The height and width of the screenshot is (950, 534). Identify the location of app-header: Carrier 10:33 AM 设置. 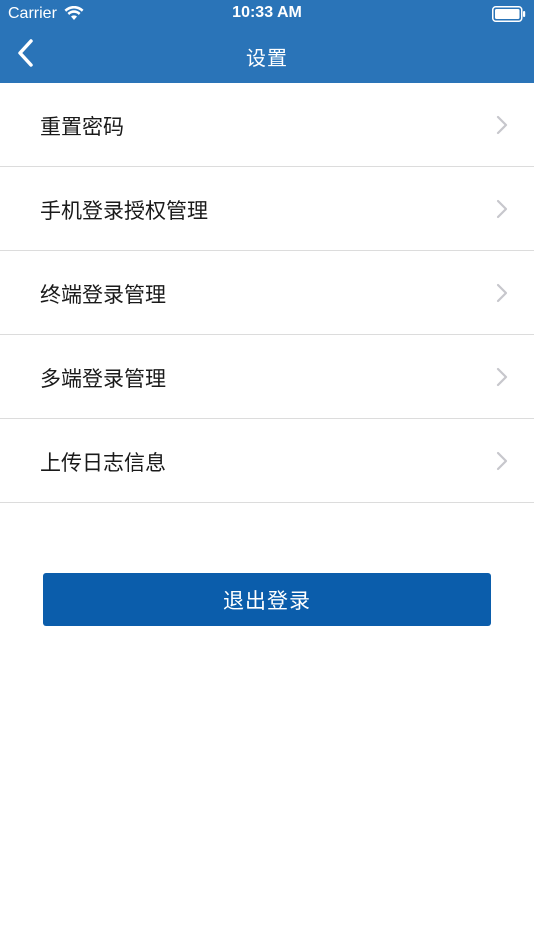
(267, 41).